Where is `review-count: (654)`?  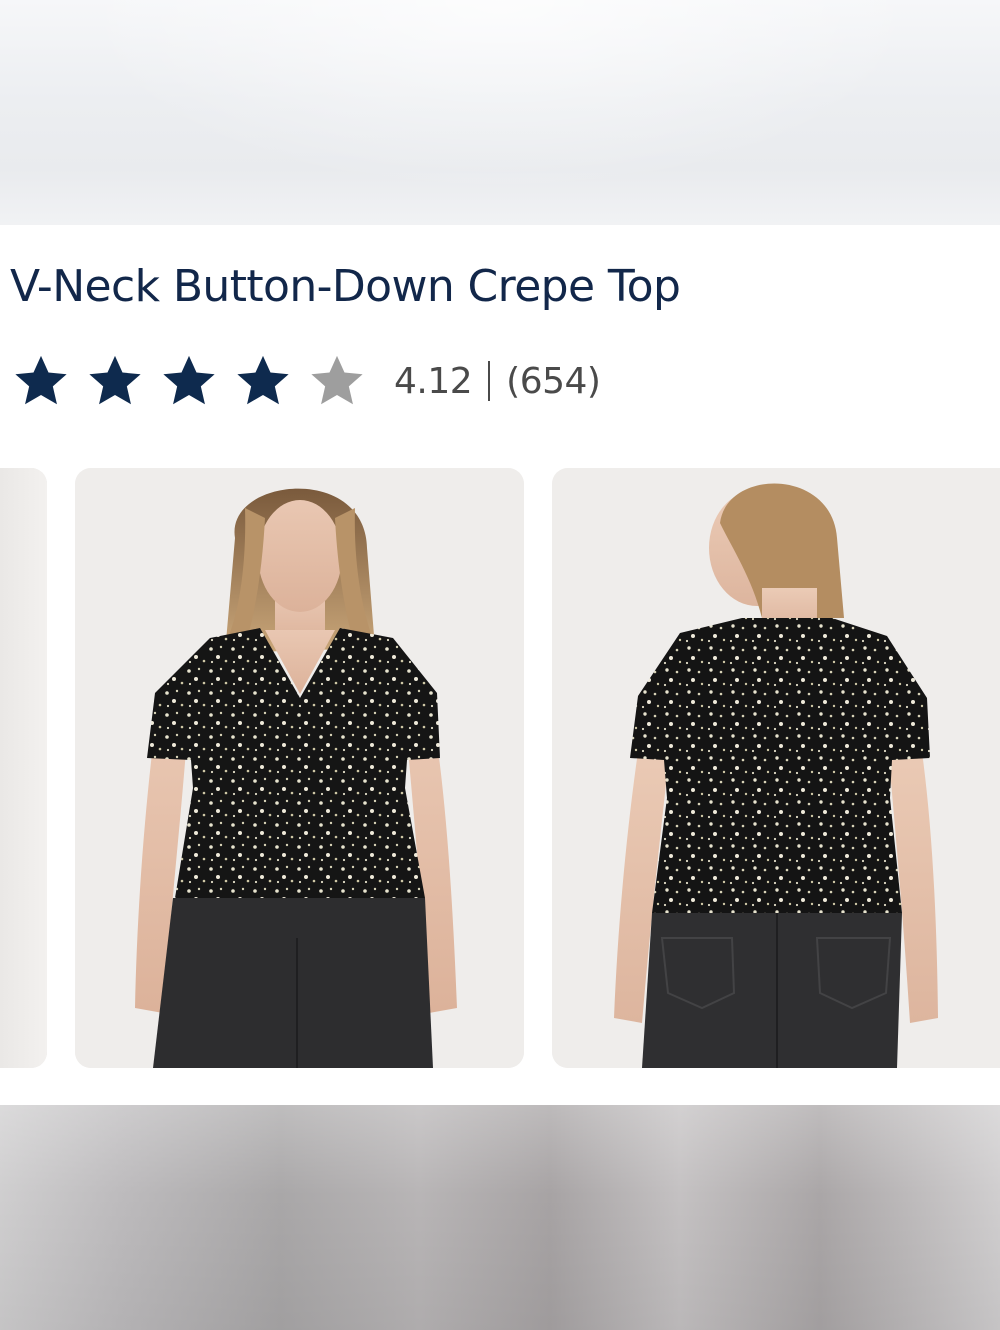 review-count: (654) is located at coordinates (553, 381).